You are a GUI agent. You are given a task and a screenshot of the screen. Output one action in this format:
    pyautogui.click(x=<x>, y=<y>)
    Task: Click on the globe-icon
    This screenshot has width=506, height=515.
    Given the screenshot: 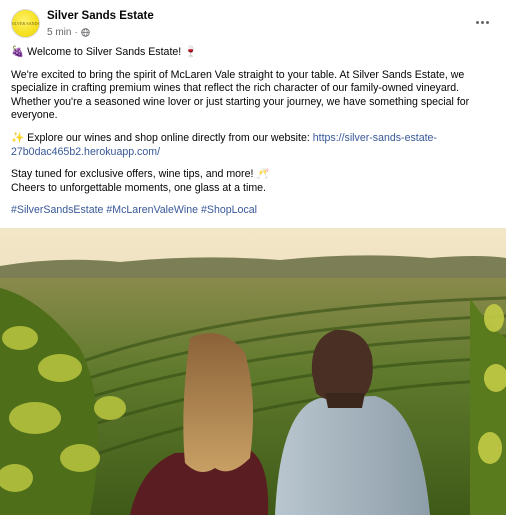 What is the action you would take?
    pyautogui.click(x=85, y=32)
    